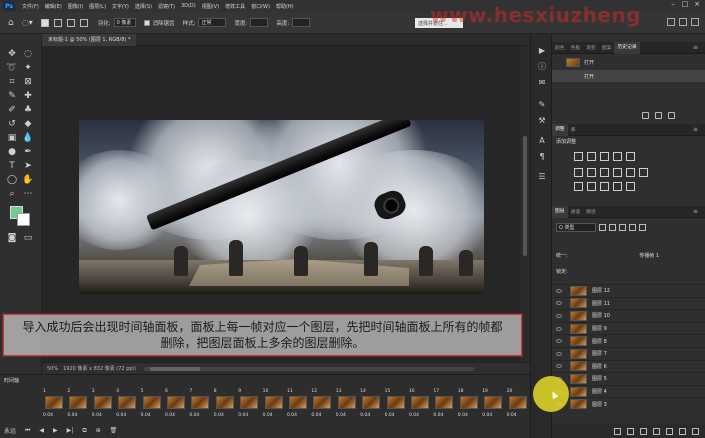 The width and height of the screenshot is (705, 438). Describe the element at coordinates (468, 405) in the screenshot. I see `timeline-frame: 18 0.04` at that location.